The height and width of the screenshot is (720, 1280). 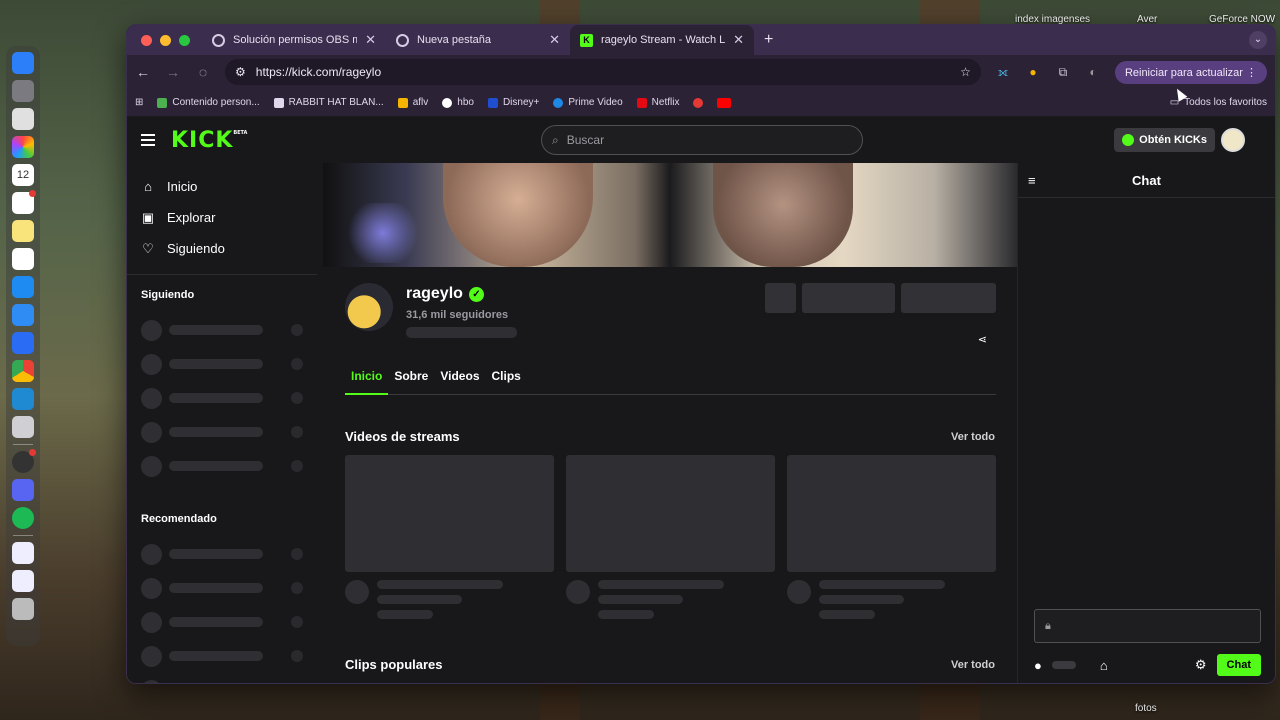 I want to click on tab-videos: Videos, so click(x=459, y=379).